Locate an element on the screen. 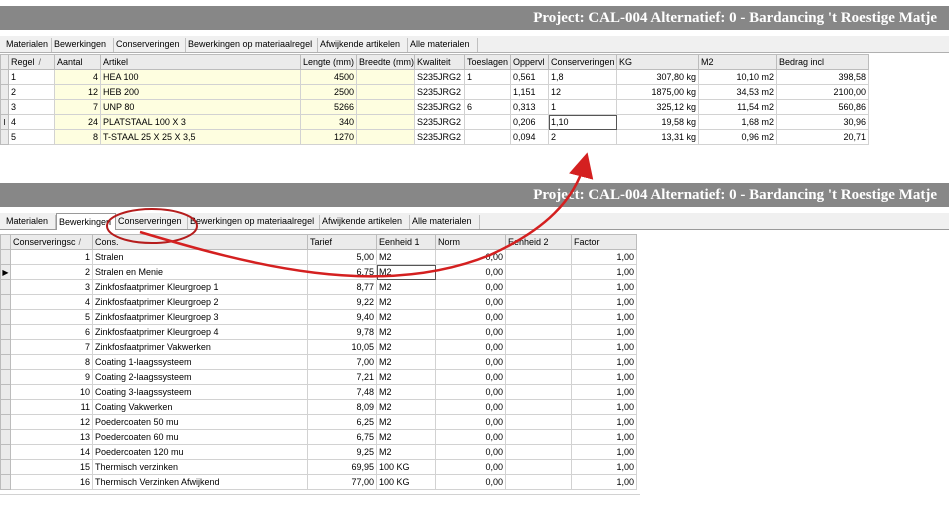  table-cell: 9 is located at coordinates (51, 377).